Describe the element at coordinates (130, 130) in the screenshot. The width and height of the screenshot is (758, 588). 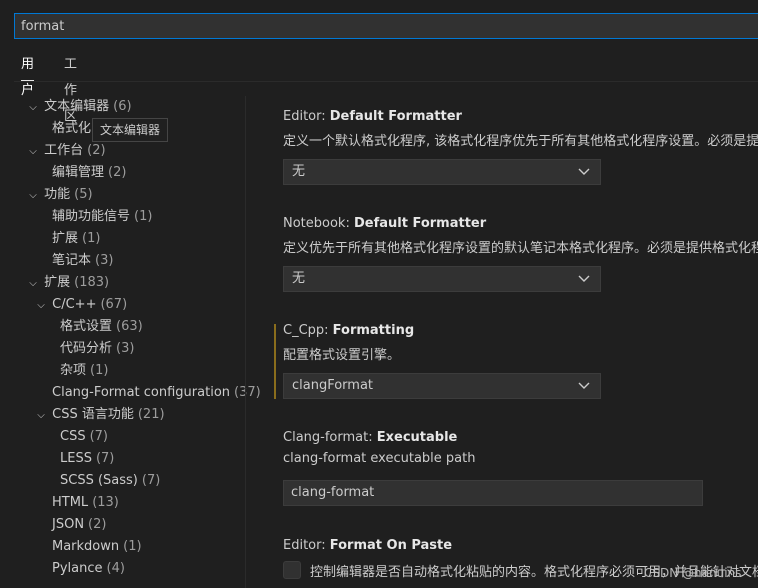
I see `toc-tooltip: 文本编辑器` at that location.